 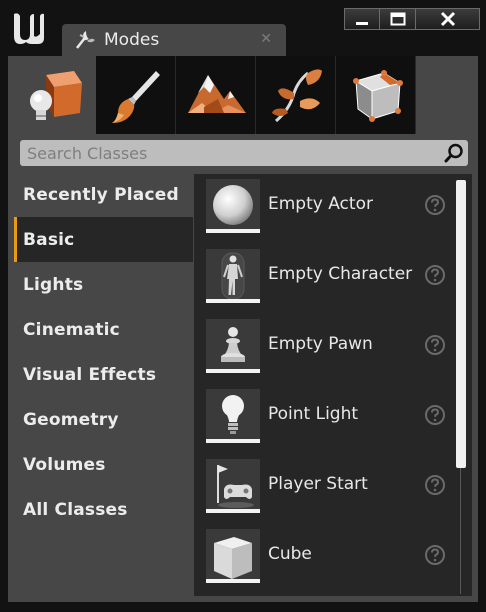 I want to click on minimize-button, so click(x=362, y=19).